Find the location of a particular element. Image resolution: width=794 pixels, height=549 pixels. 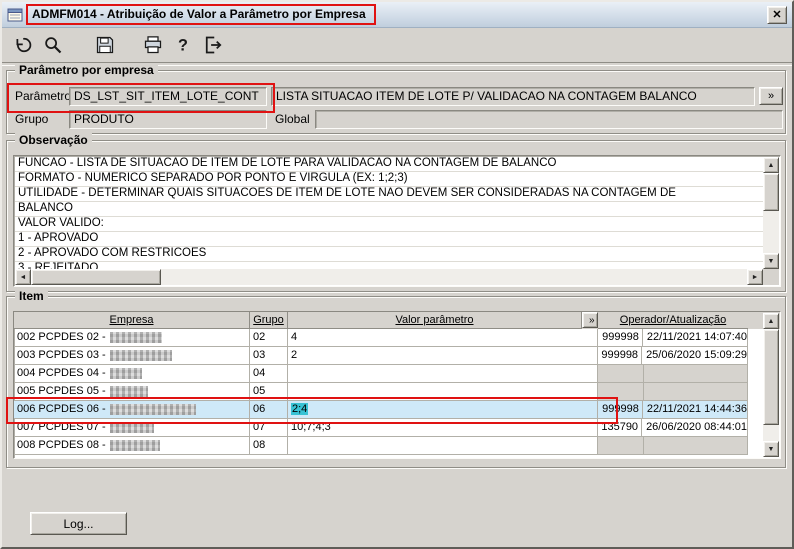

cell-valor: 4 is located at coordinates (443, 338).